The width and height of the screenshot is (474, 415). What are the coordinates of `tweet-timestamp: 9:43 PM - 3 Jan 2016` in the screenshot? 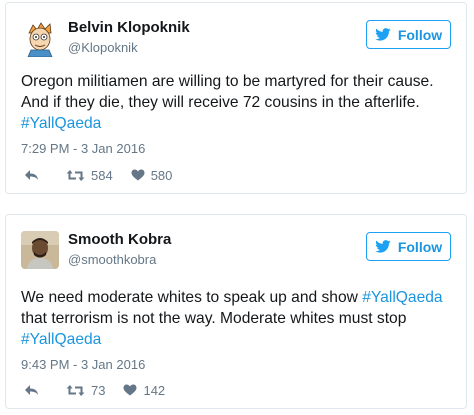 It's located at (83, 364).